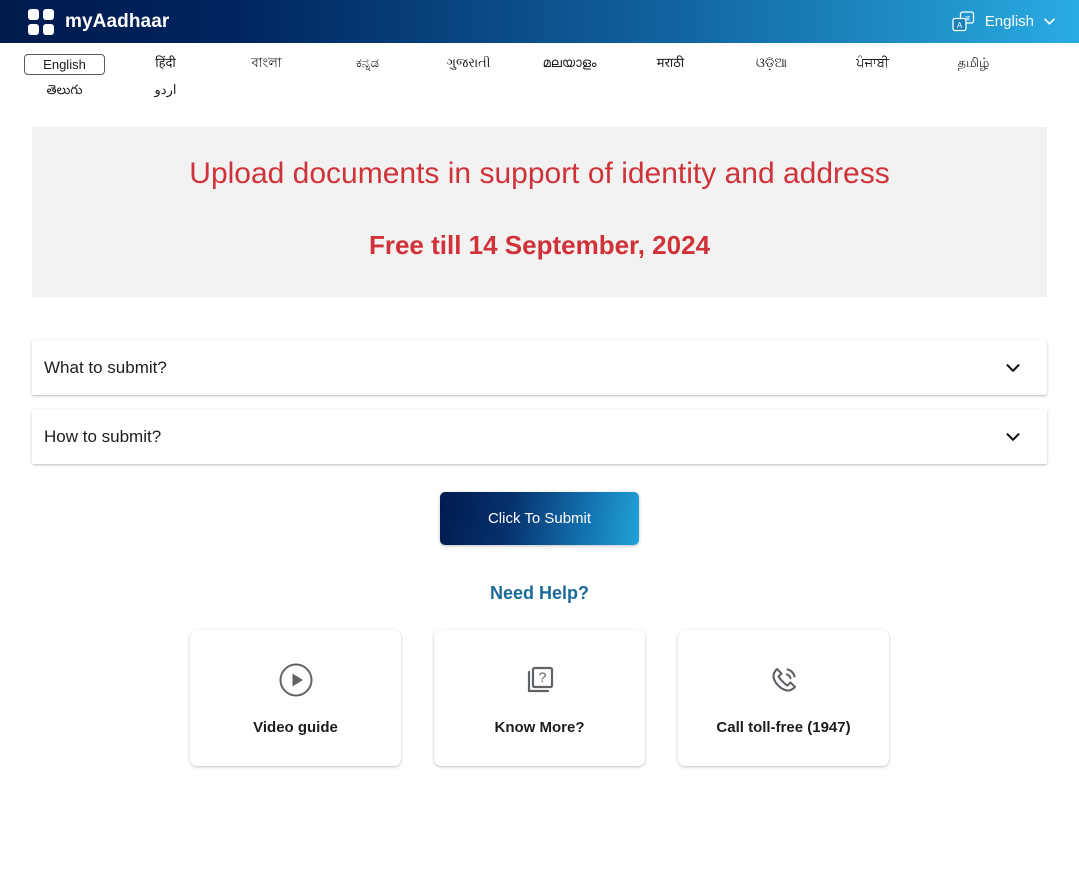 The width and height of the screenshot is (1079, 885). I want to click on language-tab-label: தமிழ், so click(973, 62).